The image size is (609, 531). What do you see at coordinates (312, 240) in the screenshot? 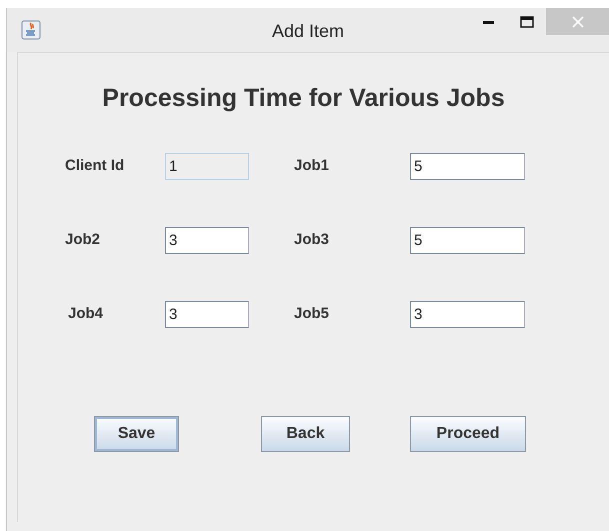
I see `field-label: Job3` at bounding box center [312, 240].